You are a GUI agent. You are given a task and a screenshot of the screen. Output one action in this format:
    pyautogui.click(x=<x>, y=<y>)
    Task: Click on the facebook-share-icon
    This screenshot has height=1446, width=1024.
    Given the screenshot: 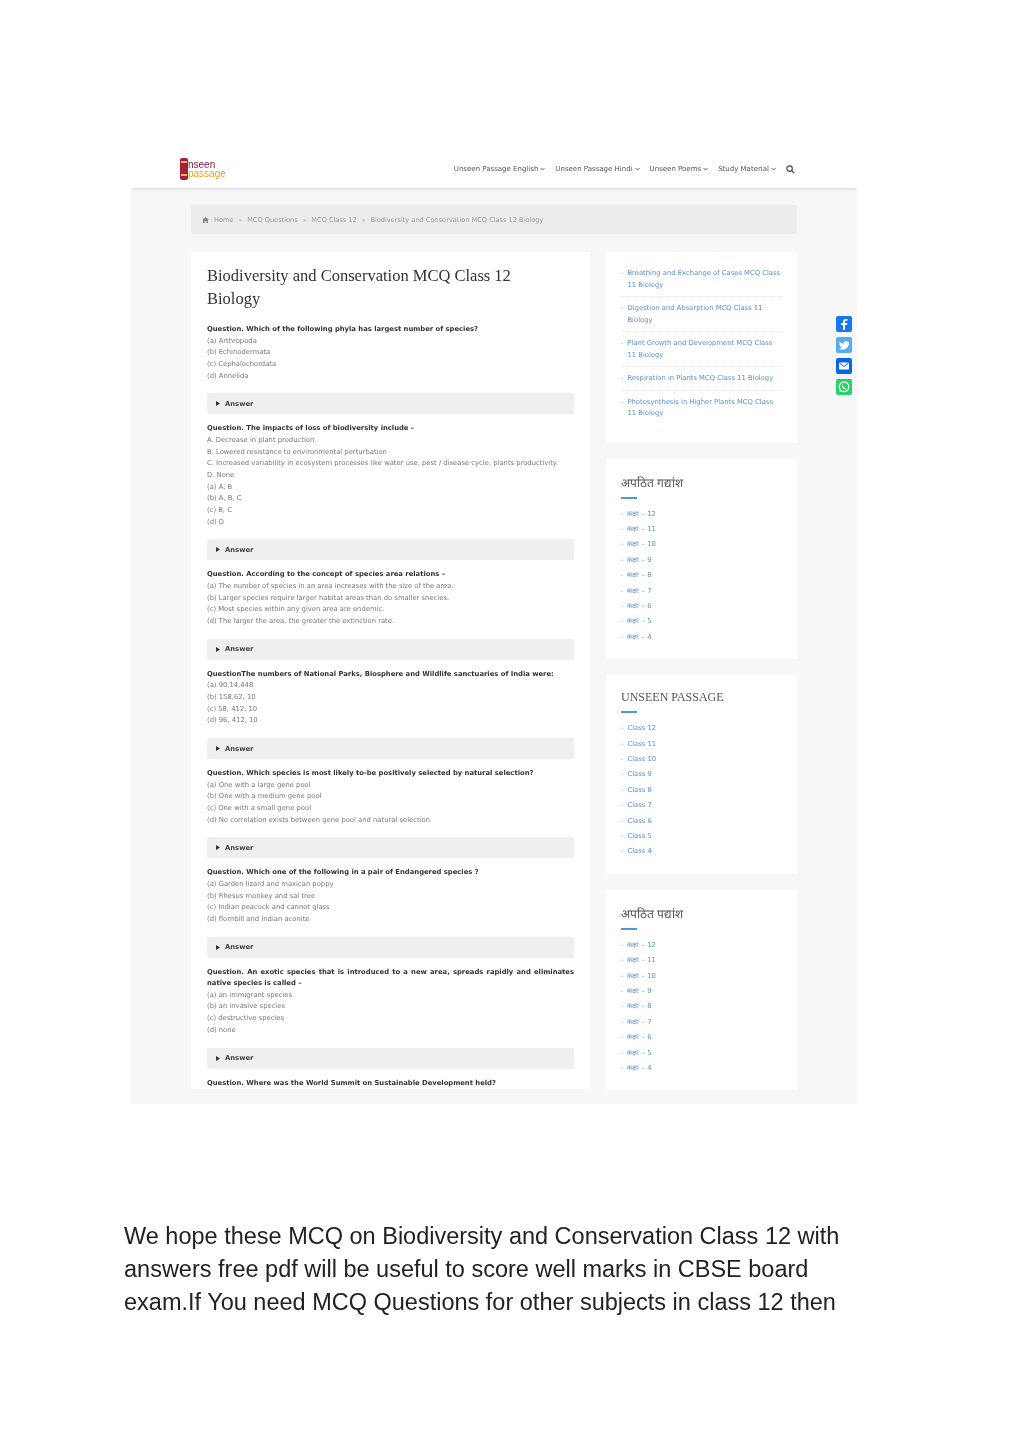 What is the action you would take?
    pyautogui.click(x=844, y=324)
    